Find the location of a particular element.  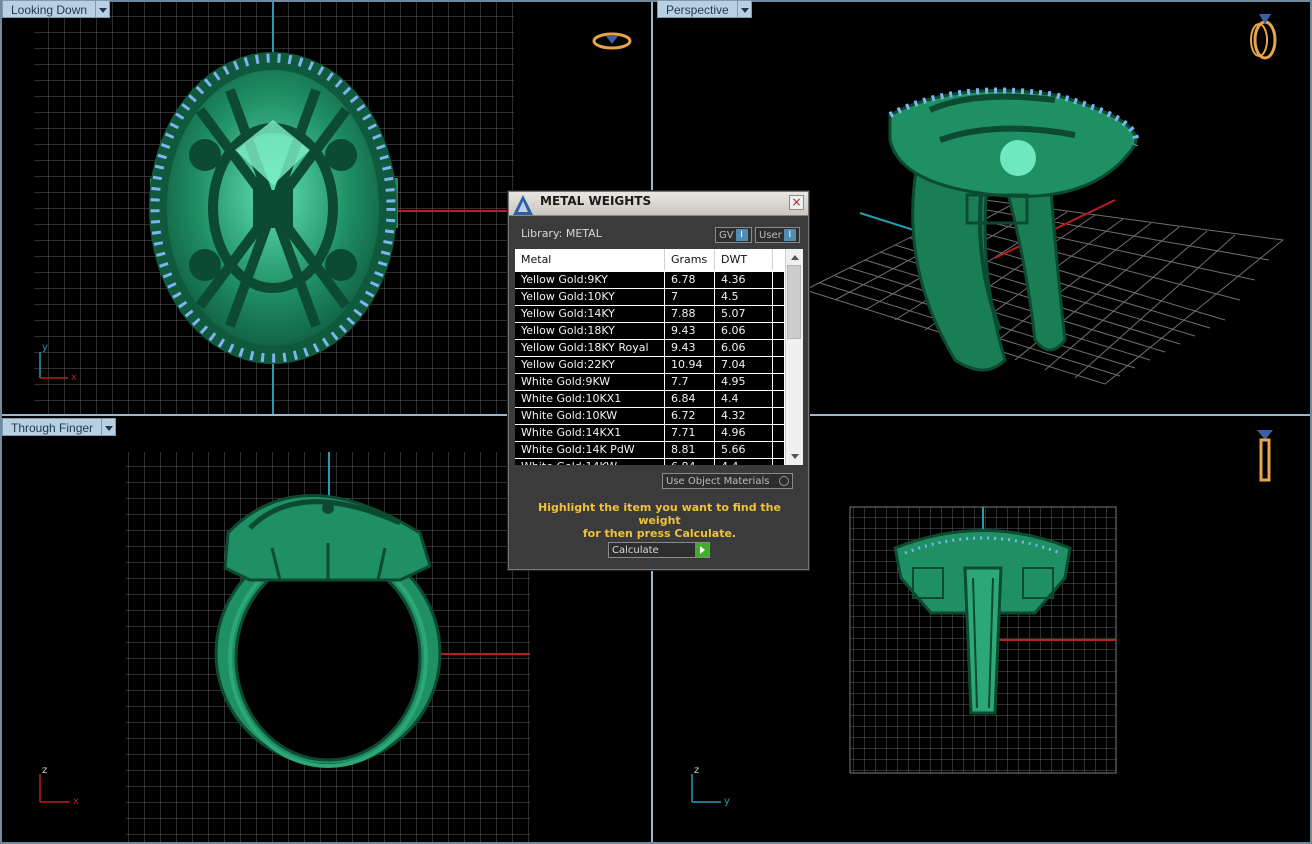

column-header-grams: Grams is located at coordinates (690, 259).